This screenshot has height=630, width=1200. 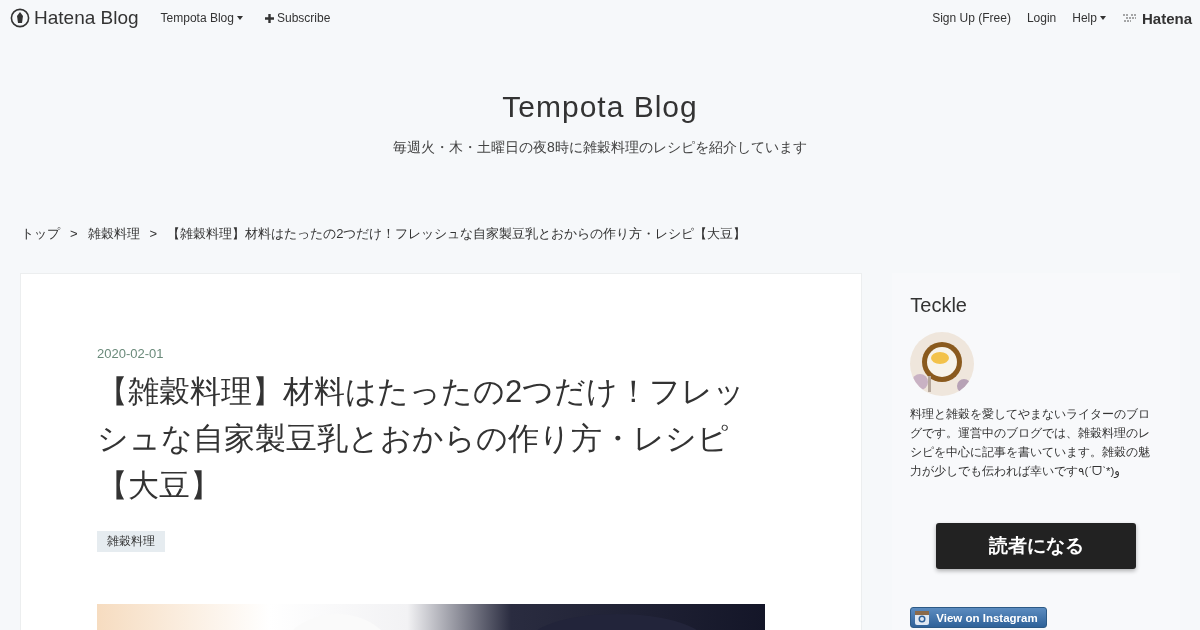 I want to click on instagram-button: View on Instagram, so click(x=978, y=617).